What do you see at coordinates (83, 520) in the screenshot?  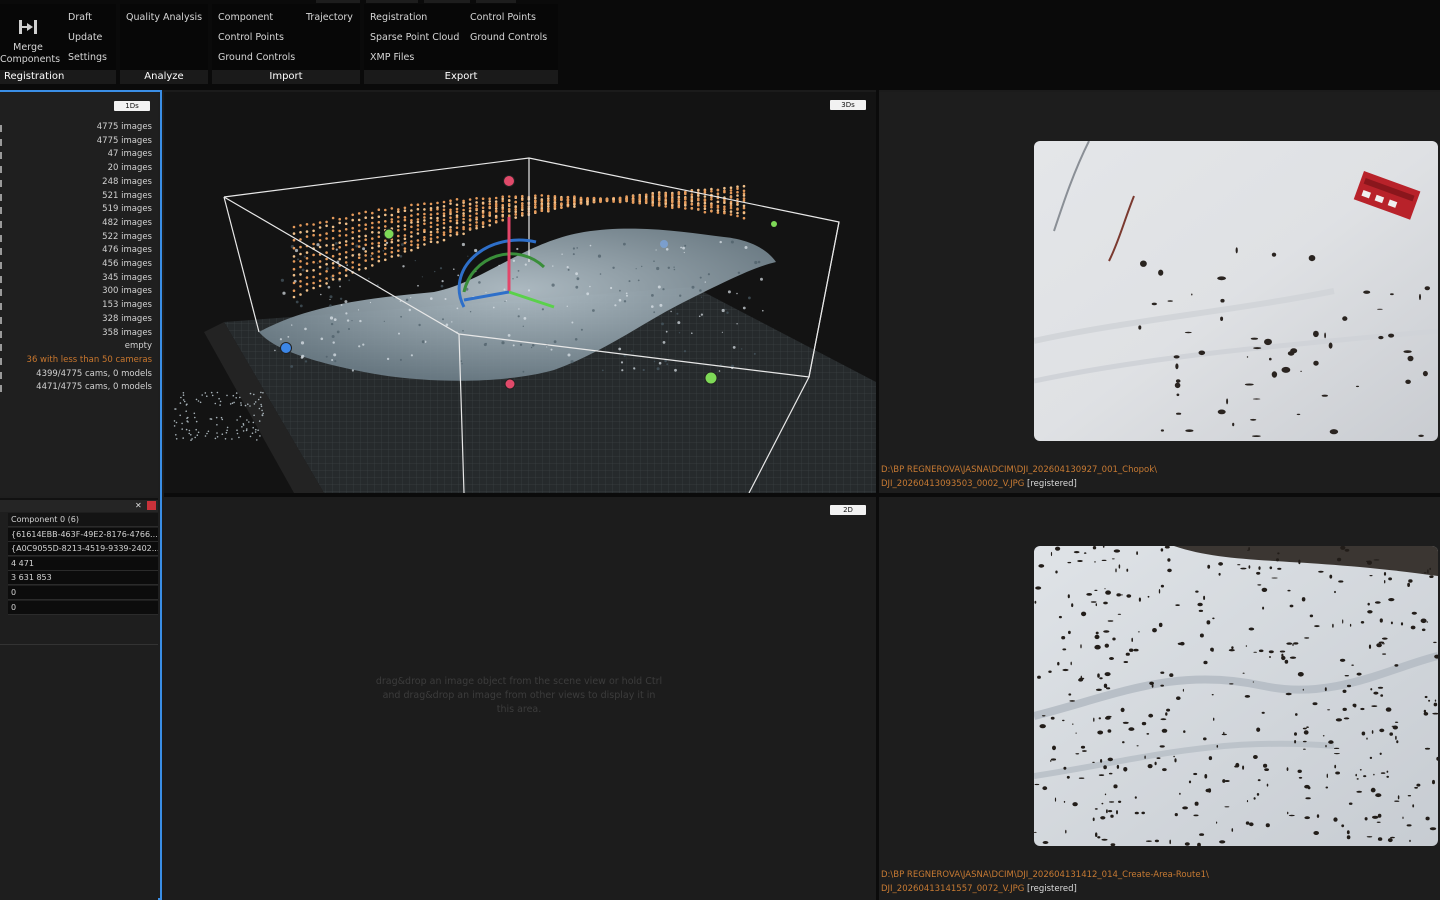 I see `component-row-header: Component 0 (6)` at bounding box center [83, 520].